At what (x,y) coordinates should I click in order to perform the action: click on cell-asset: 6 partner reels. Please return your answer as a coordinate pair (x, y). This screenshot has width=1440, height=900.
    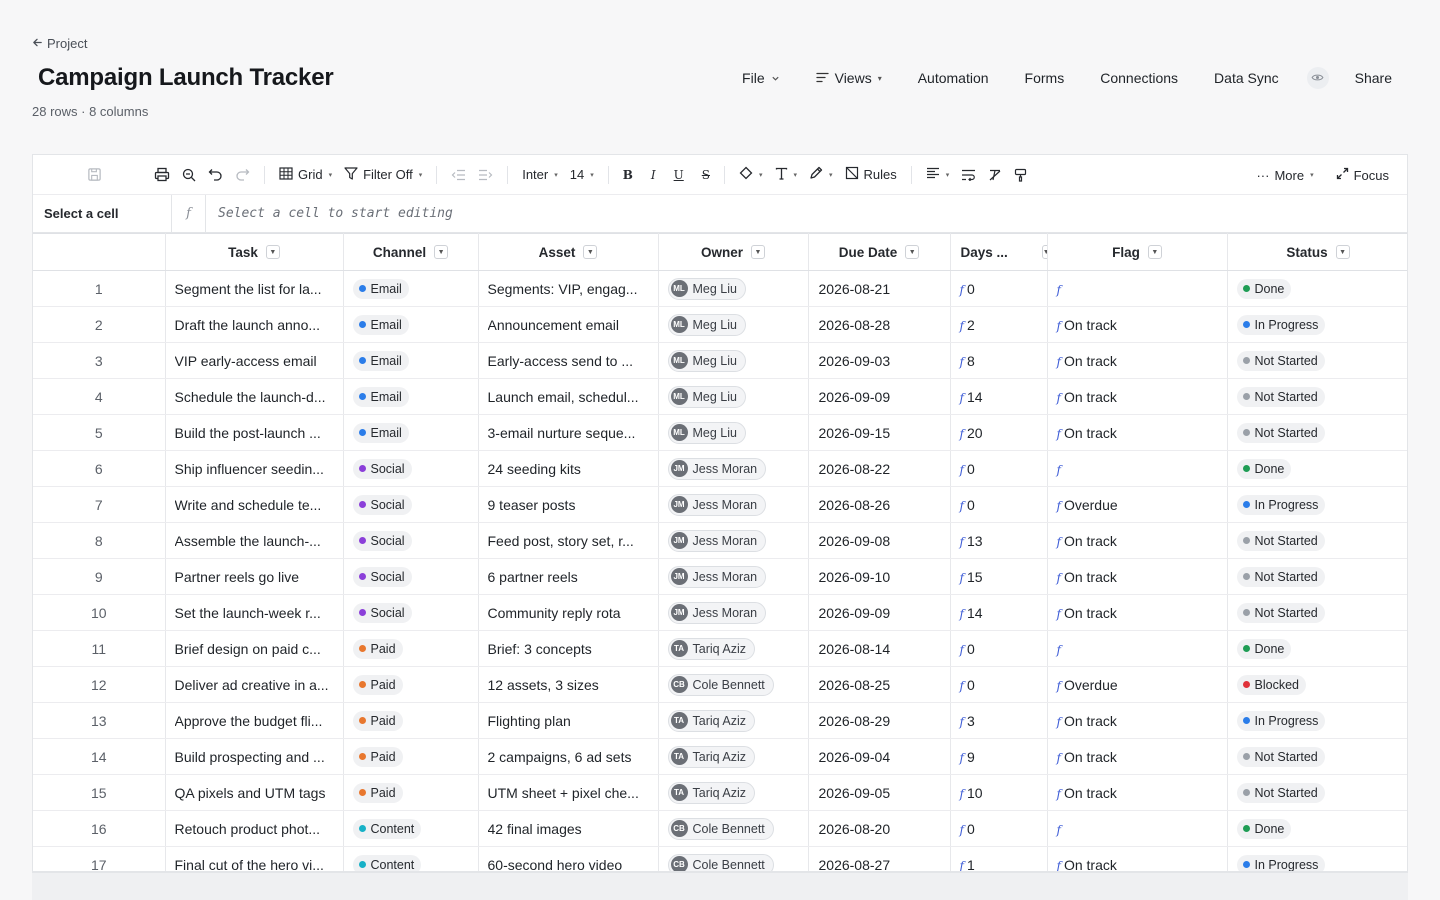
    Looking at the image, I should click on (568, 576).